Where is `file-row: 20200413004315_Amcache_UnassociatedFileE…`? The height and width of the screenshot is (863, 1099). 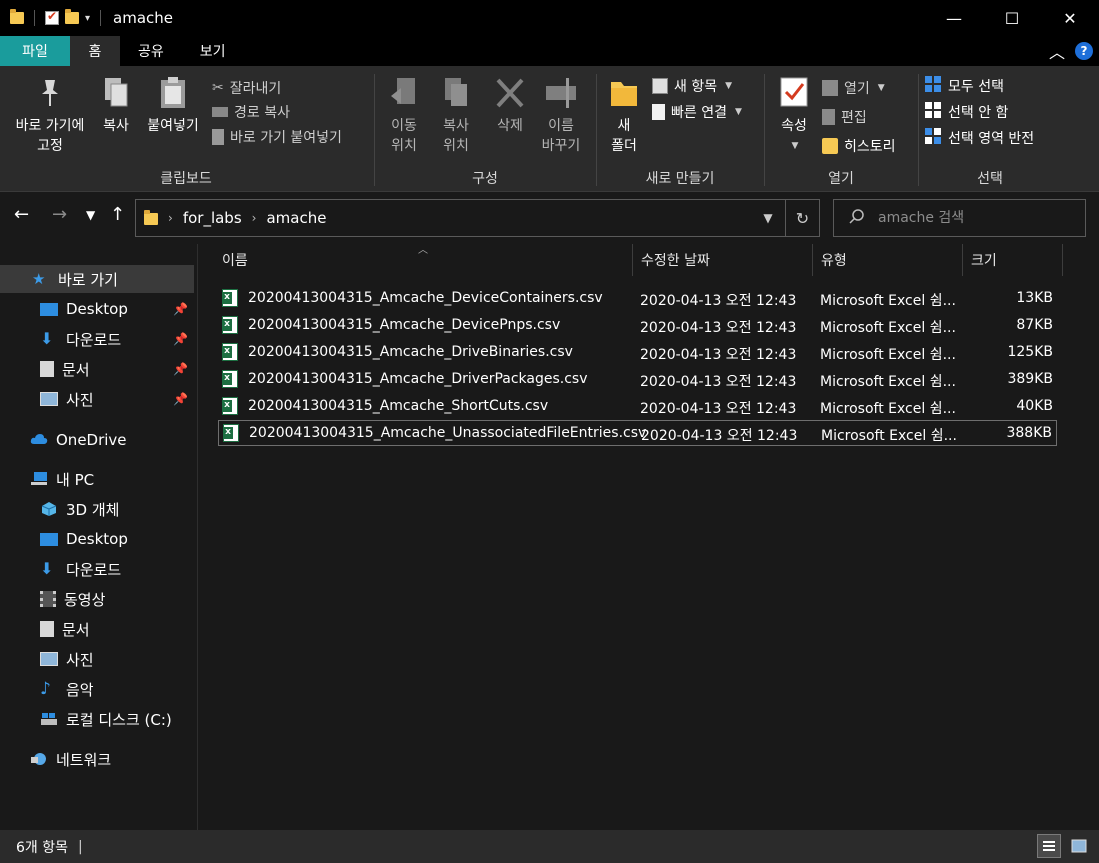 file-row: 20200413004315_Amcache_UnassociatedFileE… is located at coordinates (637, 433).